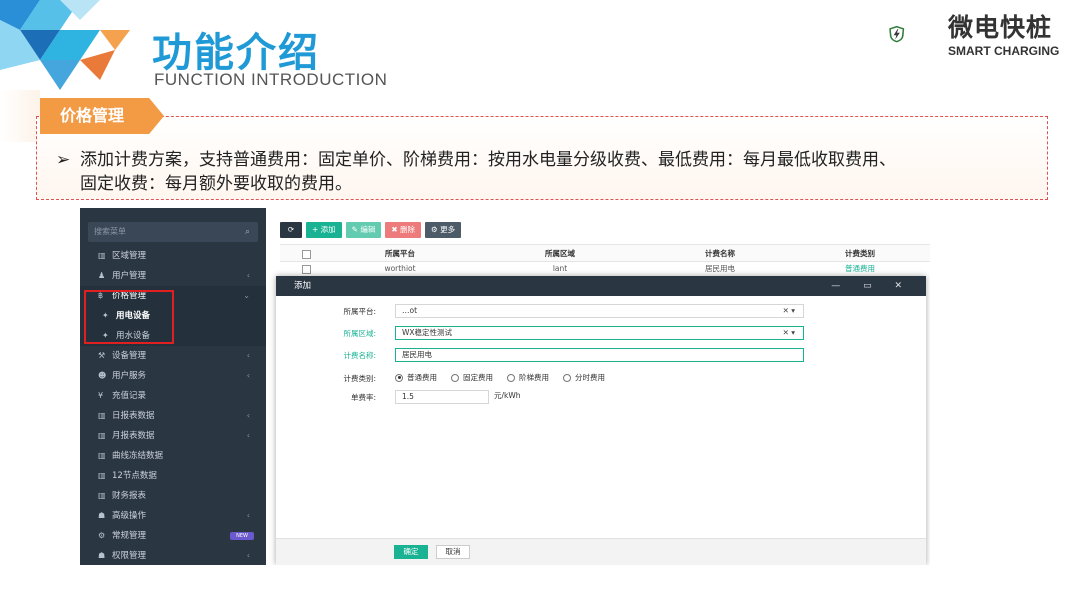 The width and height of the screenshot is (1080, 607). What do you see at coordinates (443, 230) in the screenshot?
I see `more-button: ⚙ 更多` at bounding box center [443, 230].